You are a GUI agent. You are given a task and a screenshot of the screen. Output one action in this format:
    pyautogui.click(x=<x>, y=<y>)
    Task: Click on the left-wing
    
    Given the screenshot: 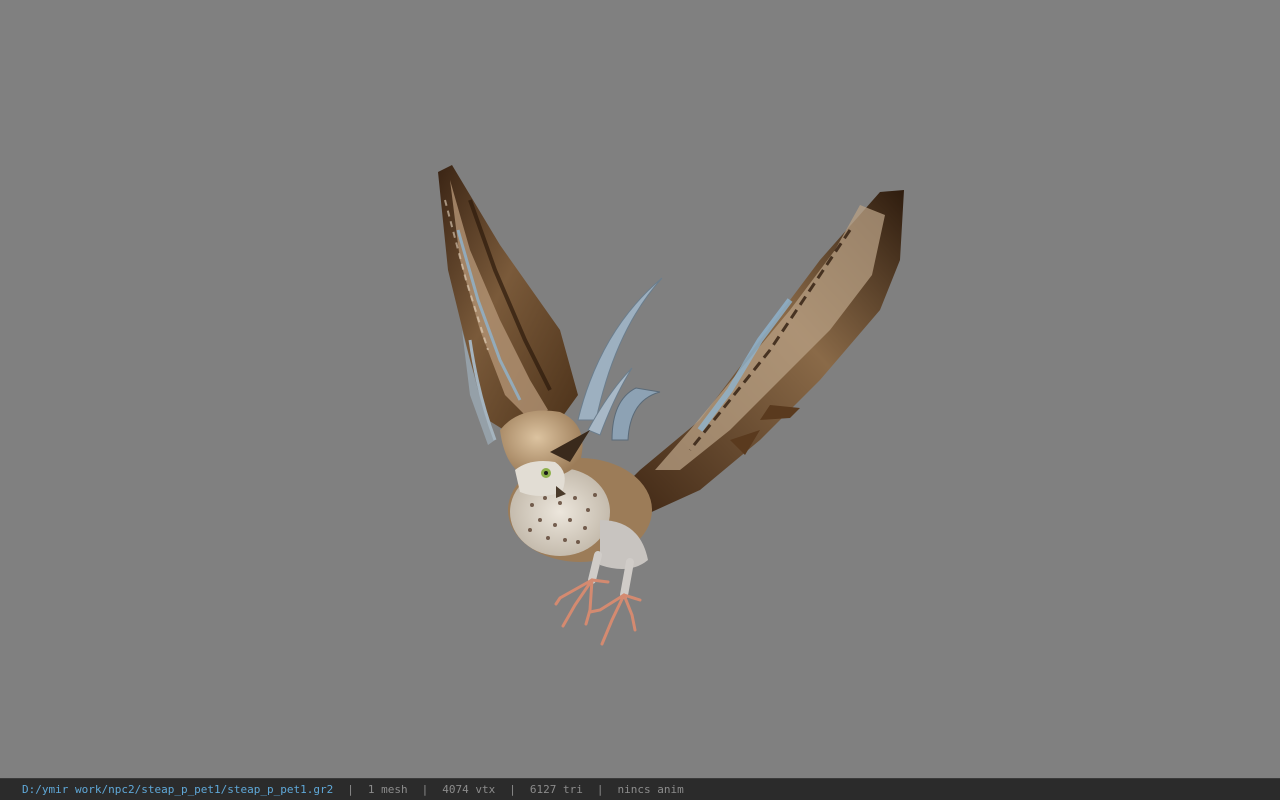 What is the action you would take?
    pyautogui.click(x=508, y=305)
    